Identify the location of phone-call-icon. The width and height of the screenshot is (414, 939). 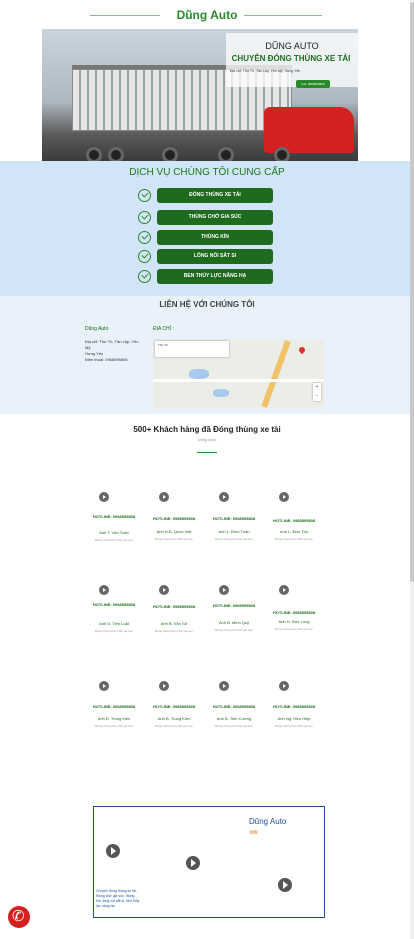
(19, 917).